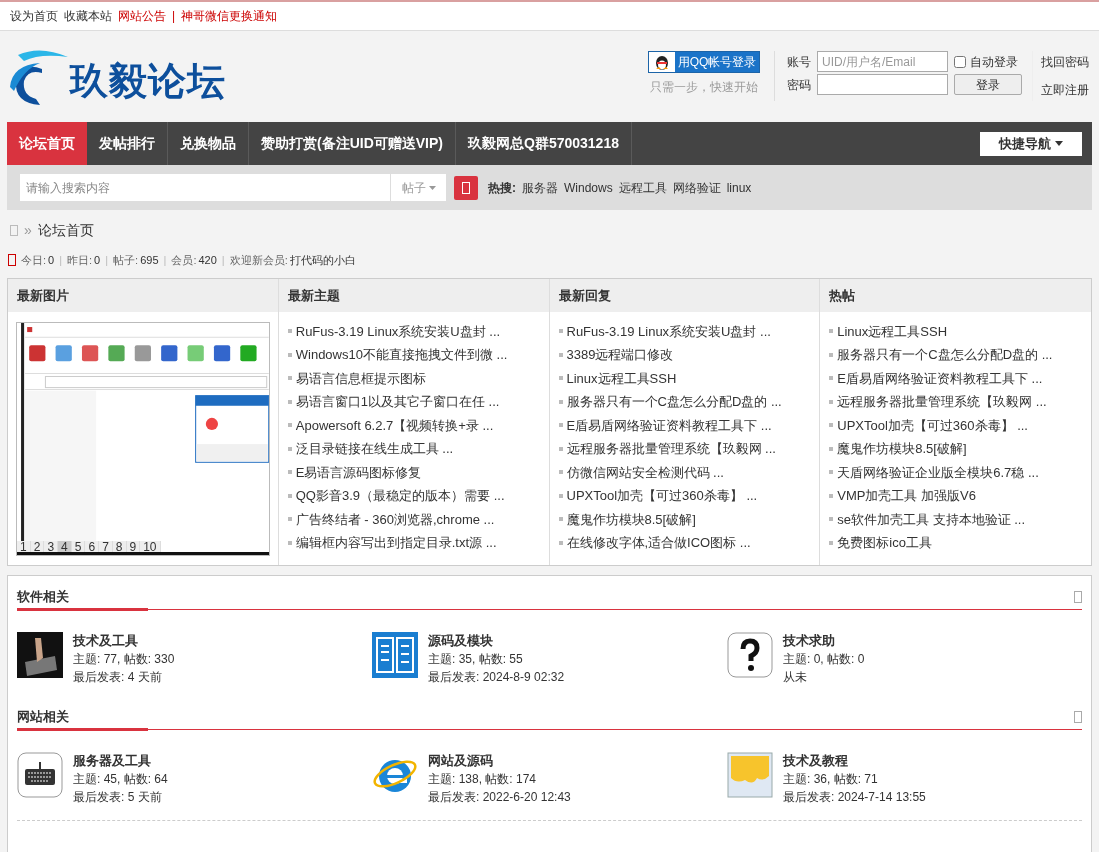  Describe the element at coordinates (795, 677) in the screenshot. I see `forum-last-post: 从未` at that location.